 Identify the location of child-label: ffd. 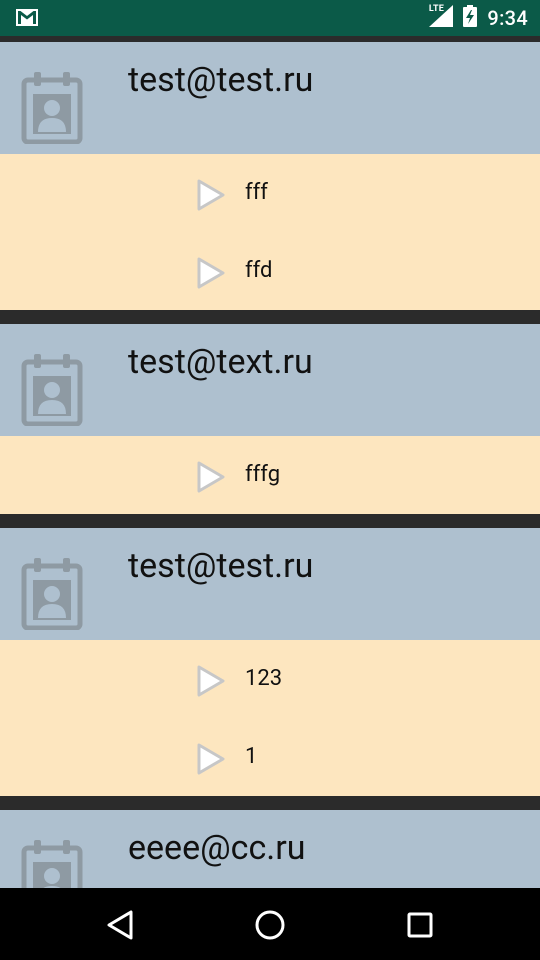
(259, 270).